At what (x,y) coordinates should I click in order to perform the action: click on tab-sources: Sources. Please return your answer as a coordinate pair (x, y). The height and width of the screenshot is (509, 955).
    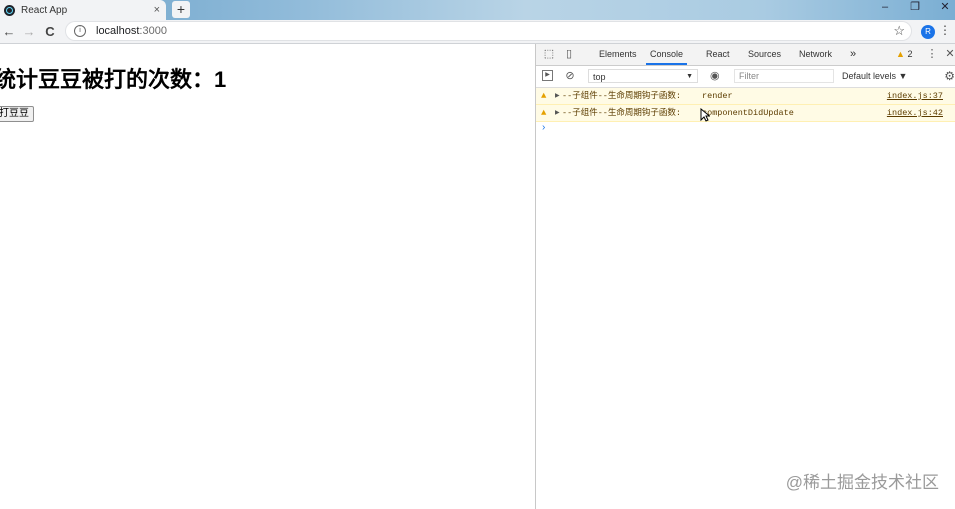
    Looking at the image, I should click on (764, 54).